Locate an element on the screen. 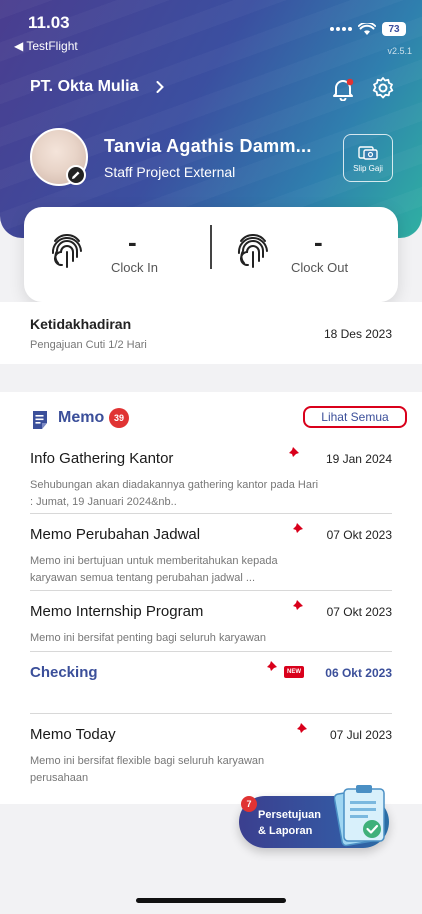 The height and width of the screenshot is (914, 422). home-indicator is located at coordinates (211, 900).